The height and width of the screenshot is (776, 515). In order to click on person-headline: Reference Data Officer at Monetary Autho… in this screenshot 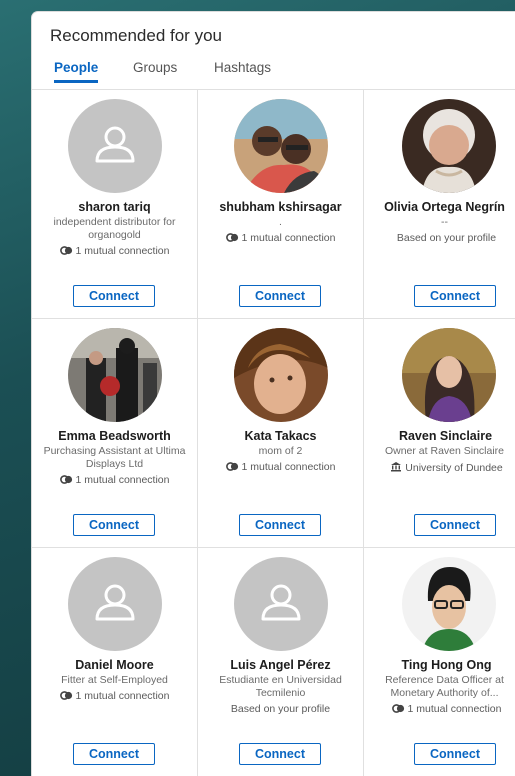, I will do `click(444, 686)`.